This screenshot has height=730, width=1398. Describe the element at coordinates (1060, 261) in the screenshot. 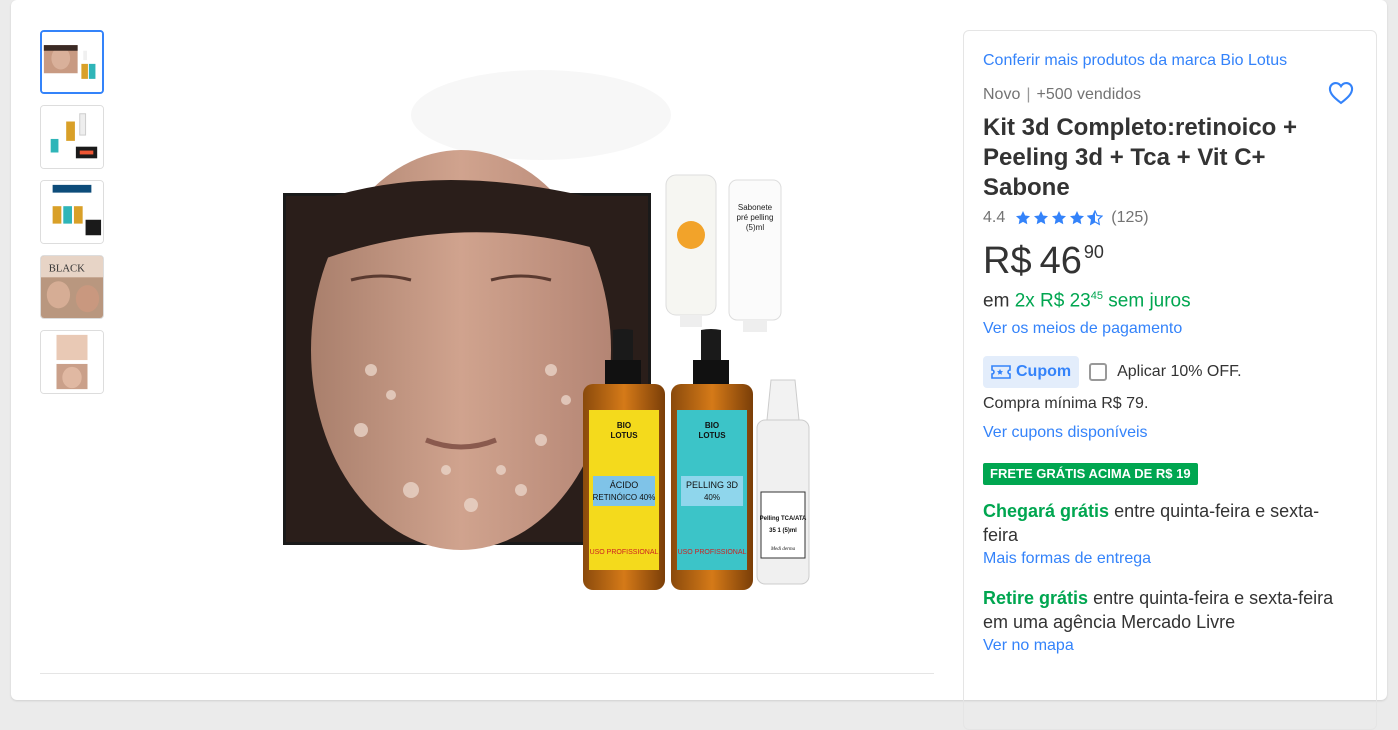

I see `price-amount: 46` at that location.